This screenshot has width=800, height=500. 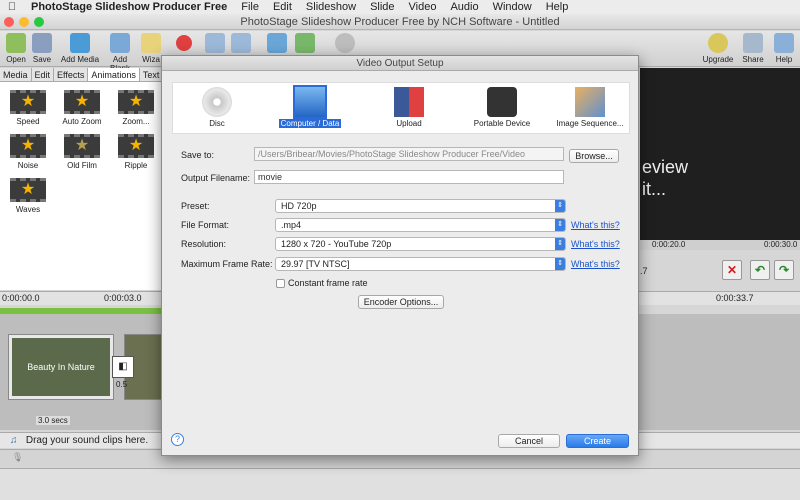 What do you see at coordinates (784, 48) in the screenshot?
I see `help-button: Help` at bounding box center [784, 48].